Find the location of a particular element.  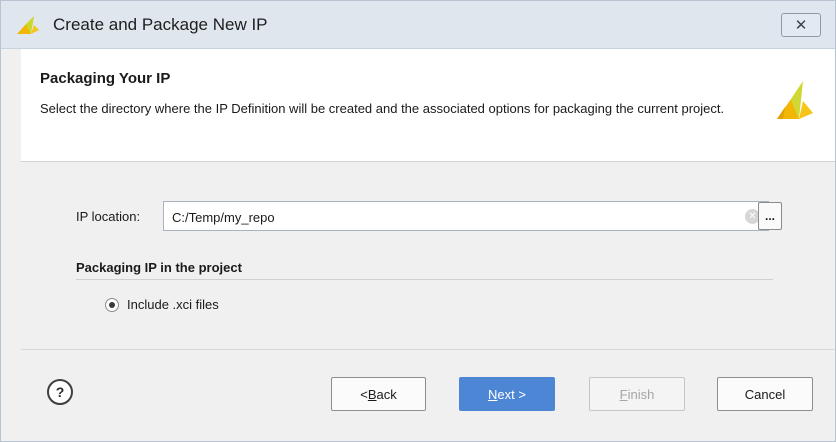

window-title: Create and Package New IP is located at coordinates (160, 24).